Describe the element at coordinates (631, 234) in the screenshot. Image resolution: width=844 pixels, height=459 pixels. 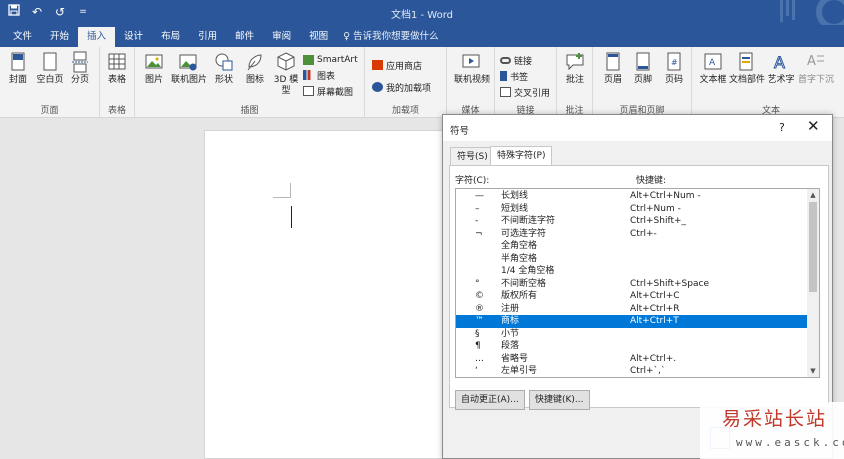
I see `list-item: ¬ 可选连字符 Ctrl+-` at that location.